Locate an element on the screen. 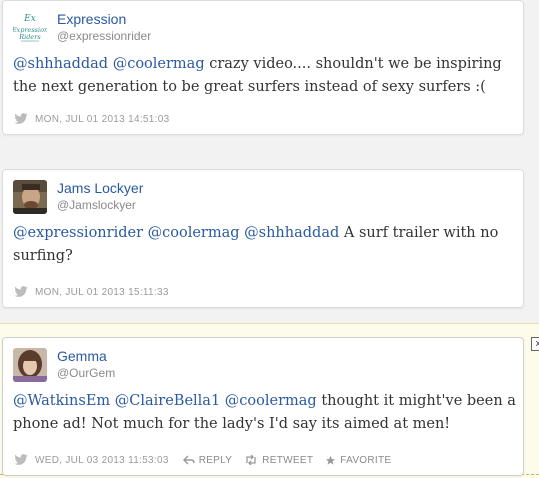 This screenshot has height=478, width=539. avatar: Ex Expression Riders is located at coordinates (30, 28).